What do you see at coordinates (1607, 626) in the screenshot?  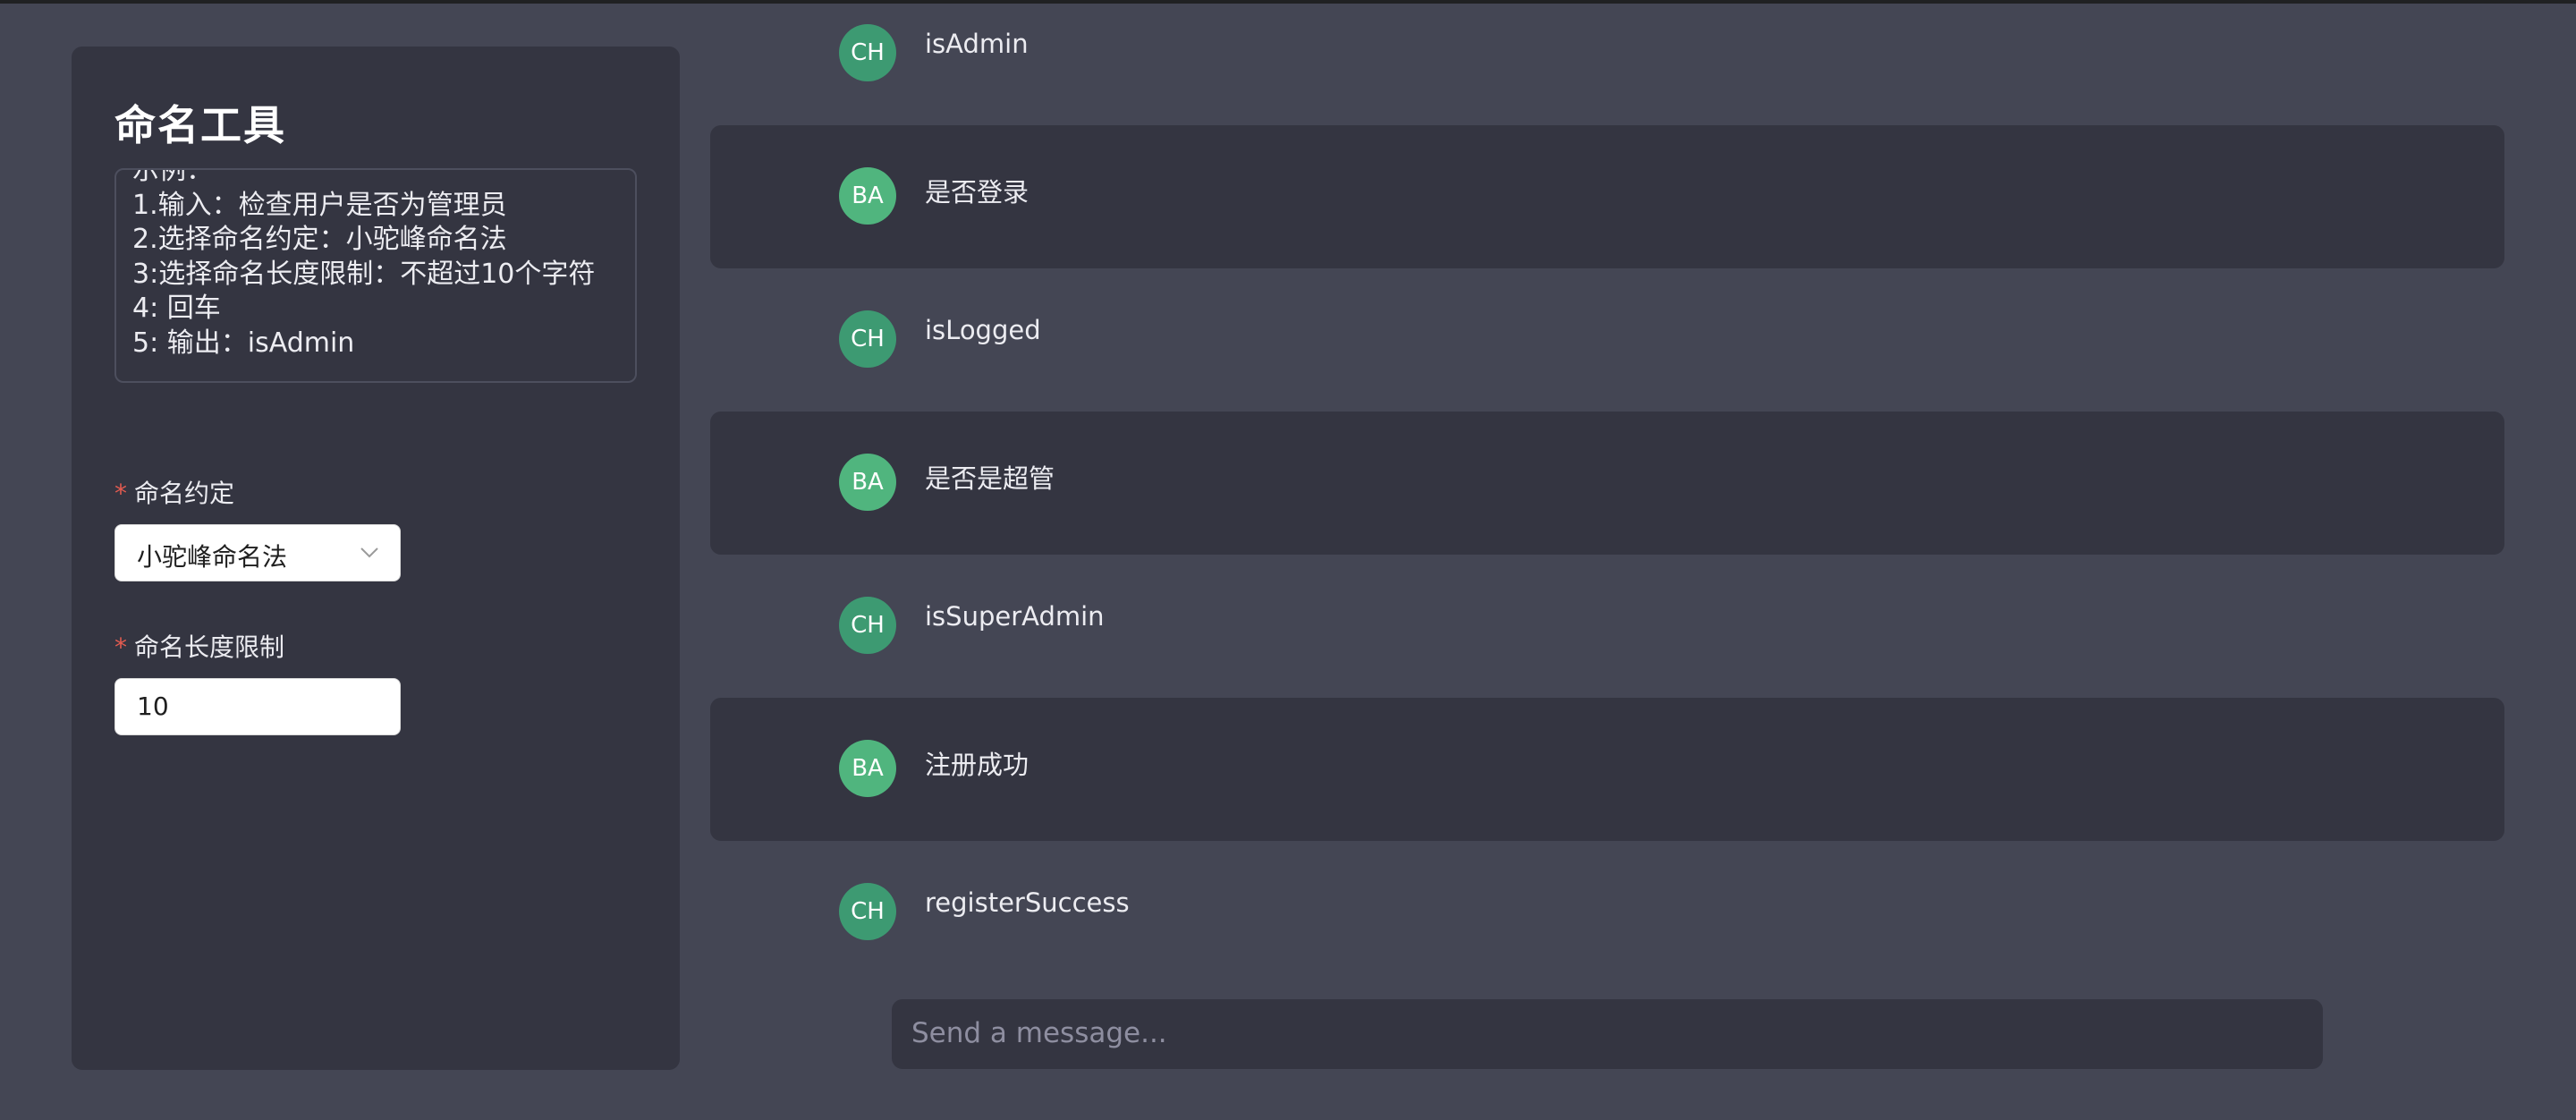 I see `chat-message-user: CH isSuperAdmin` at bounding box center [1607, 626].